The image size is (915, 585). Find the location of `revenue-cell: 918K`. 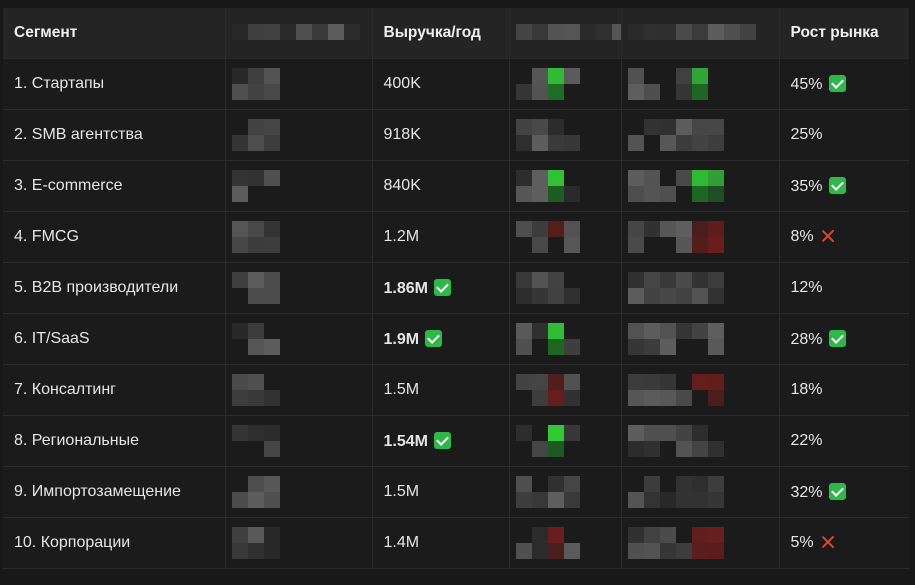

revenue-cell: 918K is located at coordinates (441, 135).